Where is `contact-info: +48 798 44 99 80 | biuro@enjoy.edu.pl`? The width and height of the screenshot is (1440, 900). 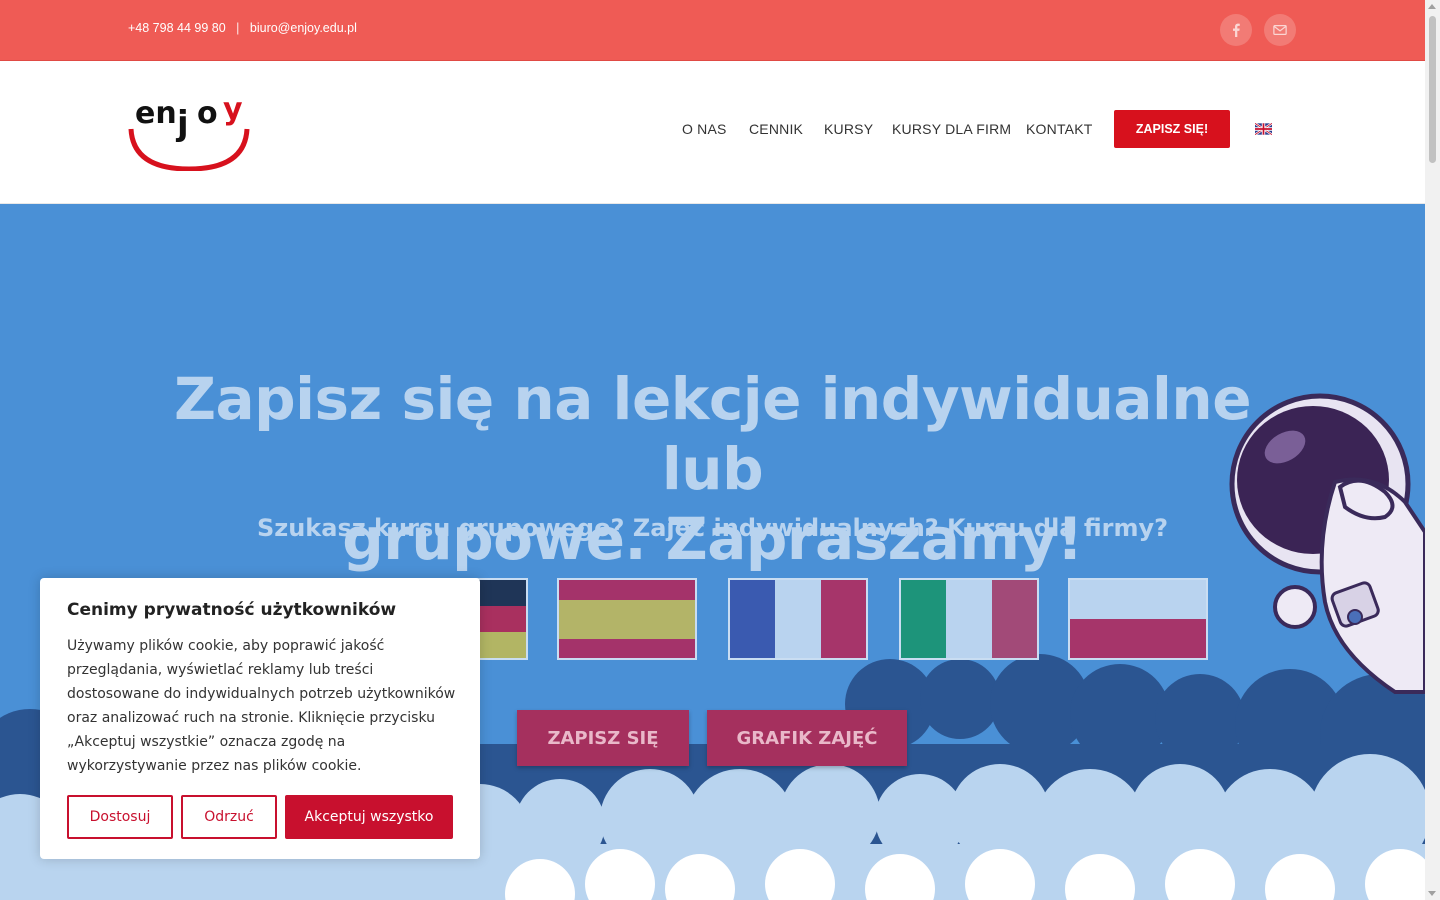 contact-info: +48 798 44 99 80 | biuro@enjoy.edu.pl is located at coordinates (242, 28).